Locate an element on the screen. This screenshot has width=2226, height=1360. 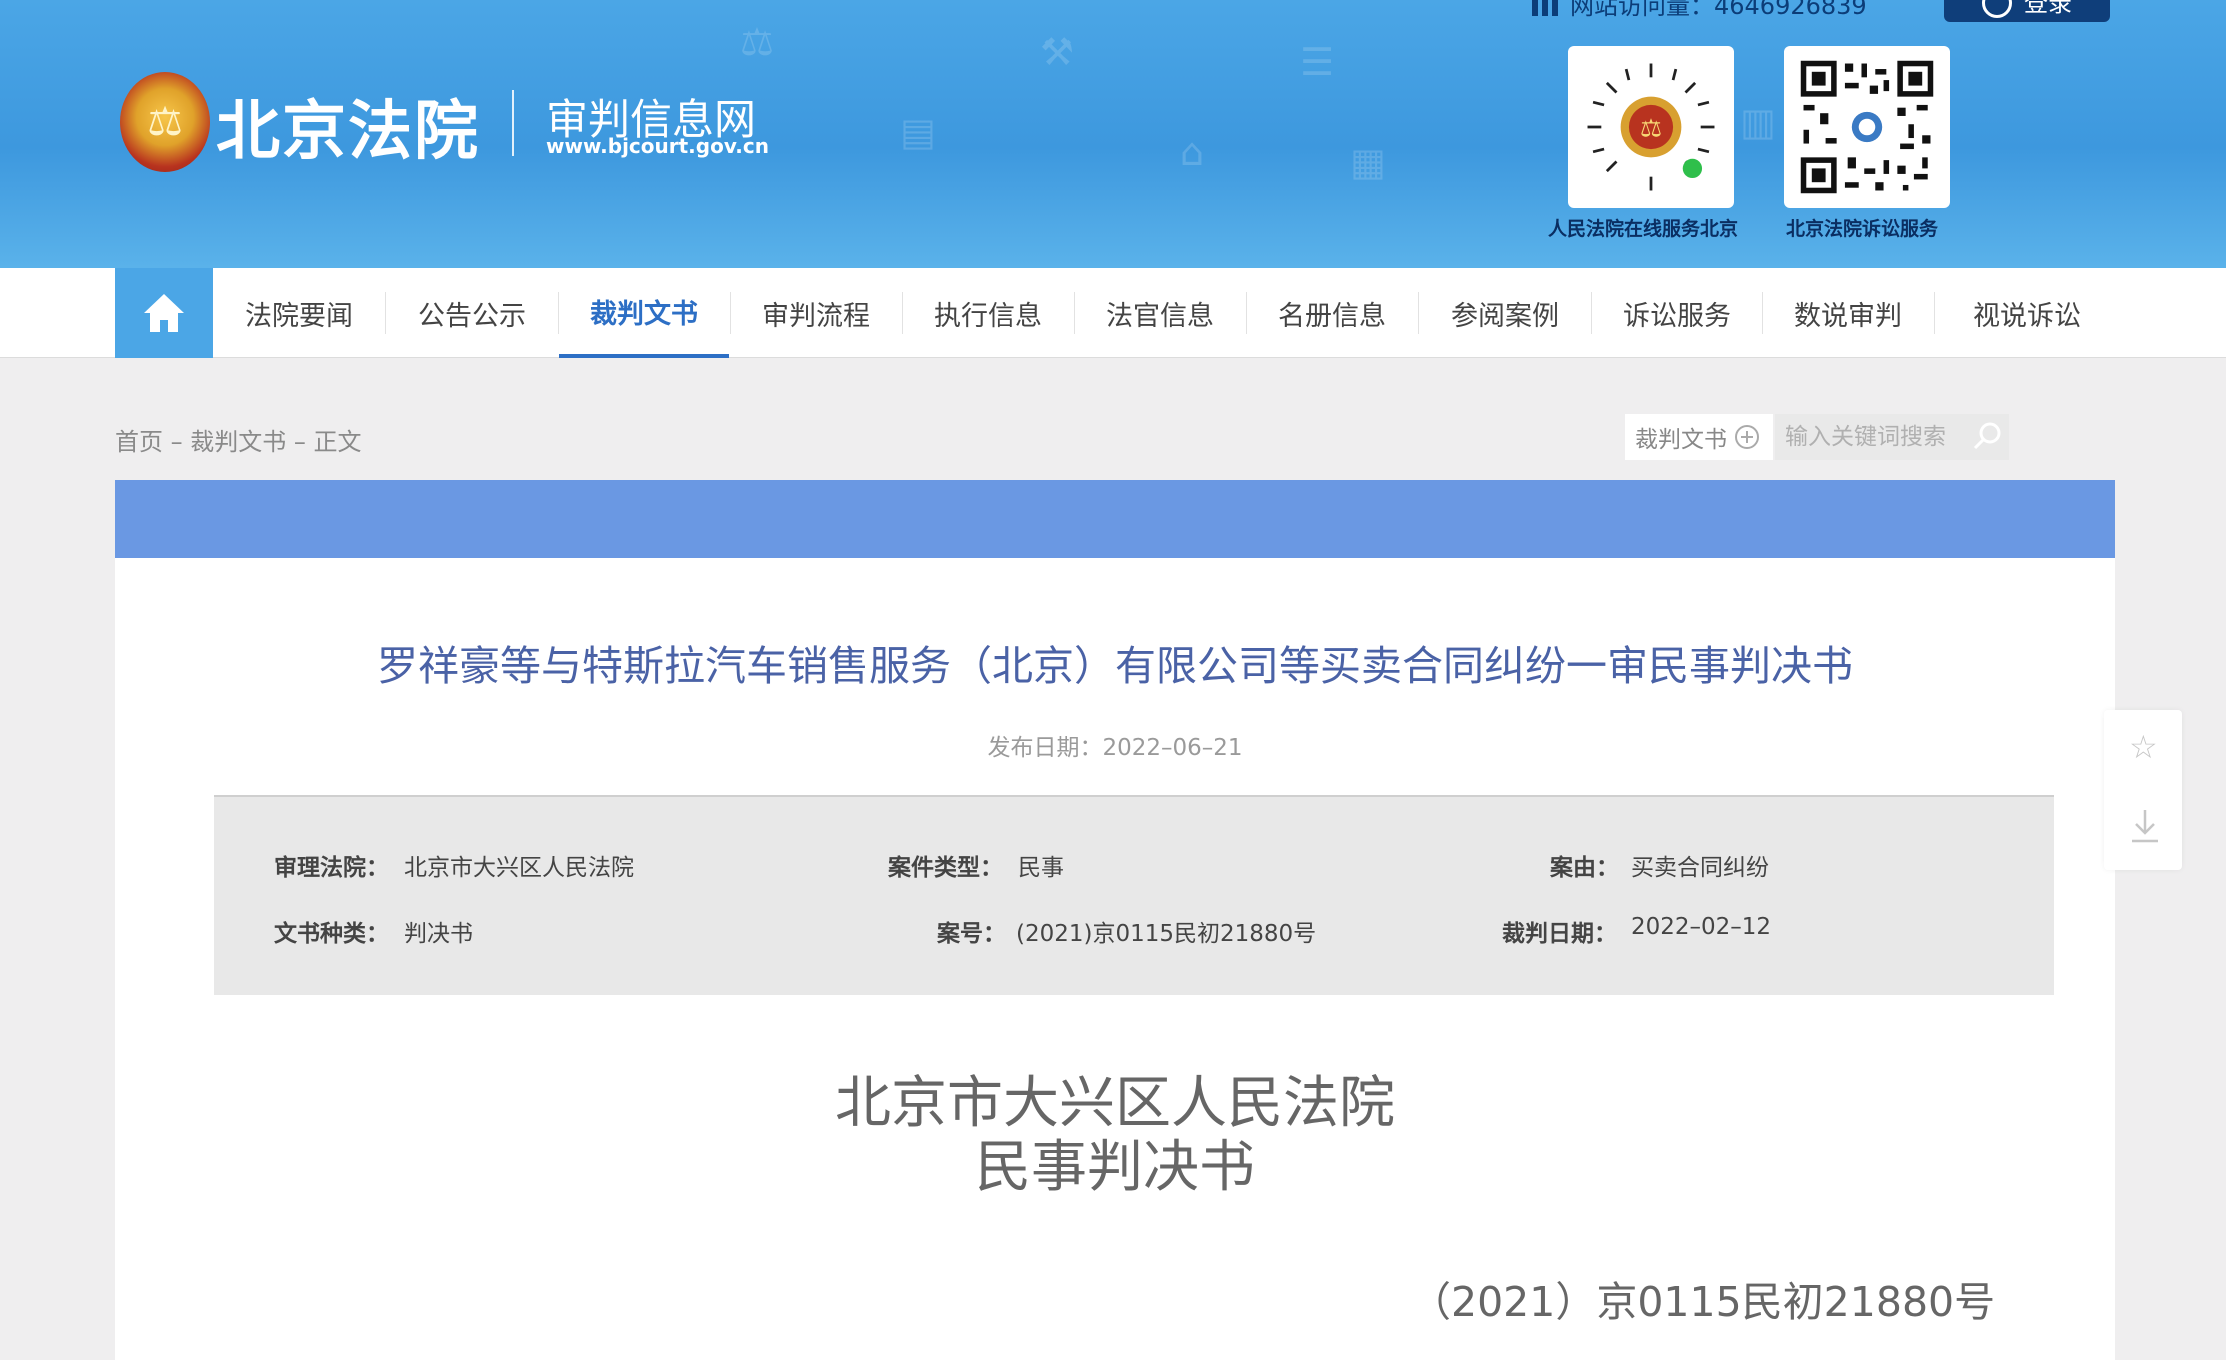
case-type-label: 案件类型： is located at coordinates (945, 868).